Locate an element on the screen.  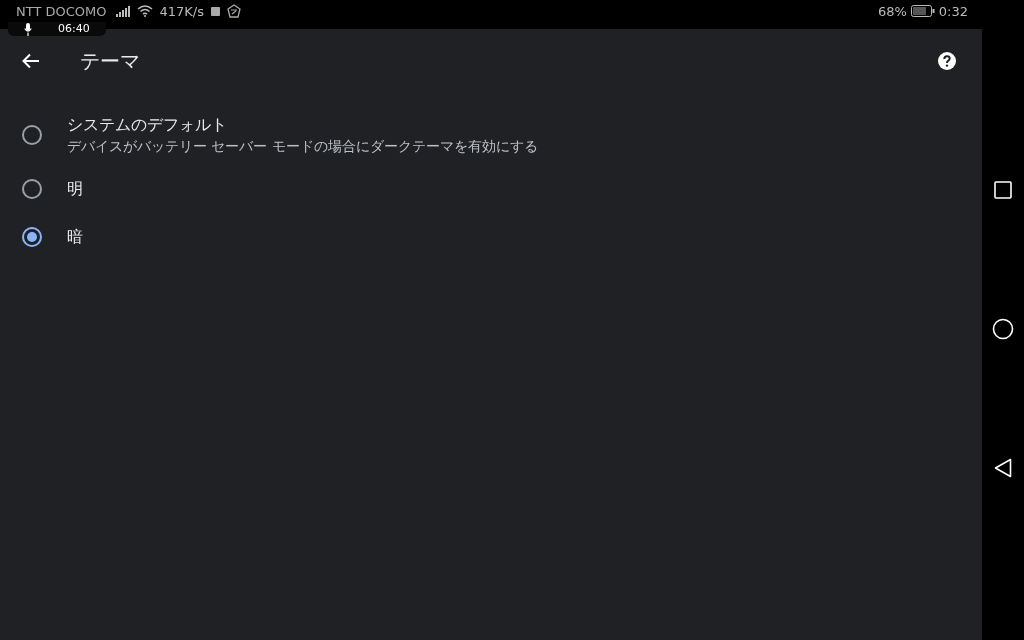
option-label: システムのデフォルト is located at coordinates (147, 125).